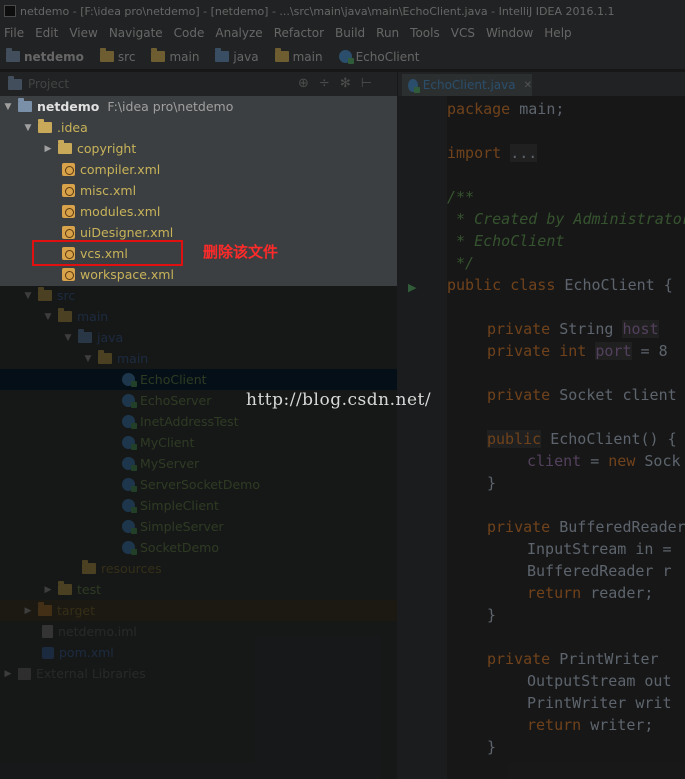  Describe the element at coordinates (198, 127) in the screenshot. I see `tree-node-idea: ▼ .idea` at that location.